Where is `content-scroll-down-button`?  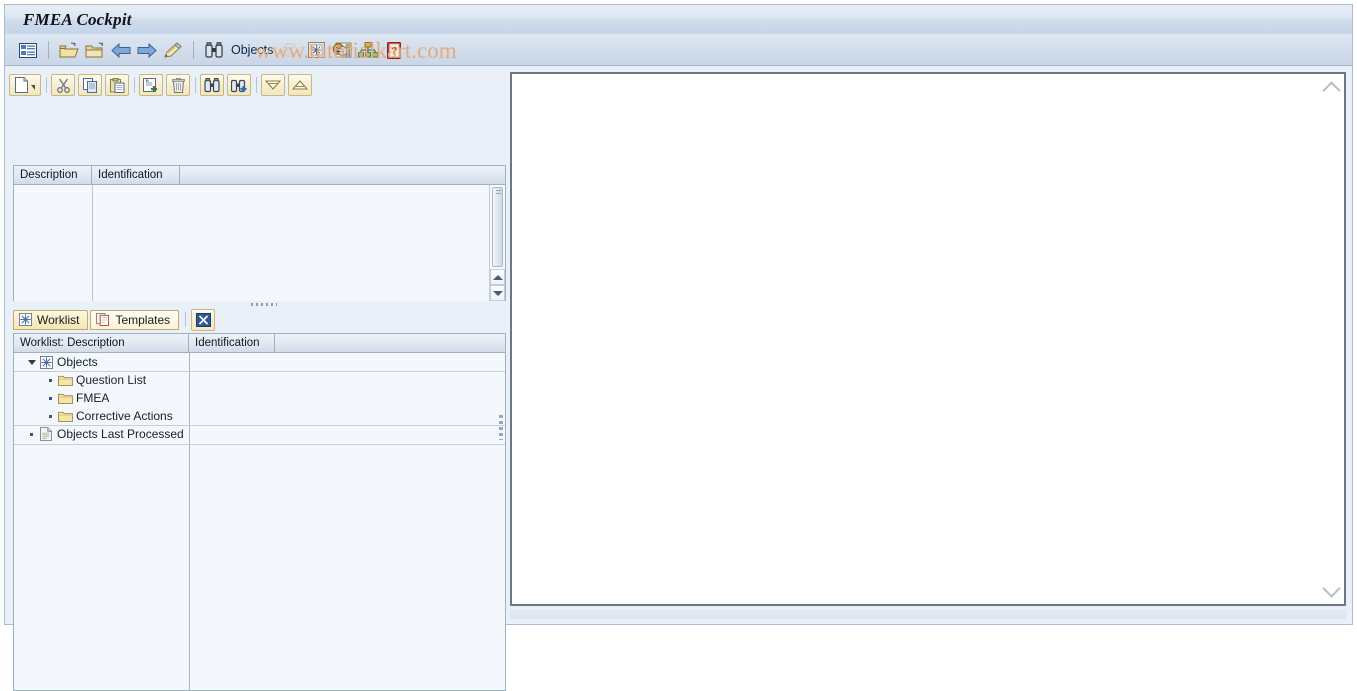 content-scroll-down-button is located at coordinates (1331, 590).